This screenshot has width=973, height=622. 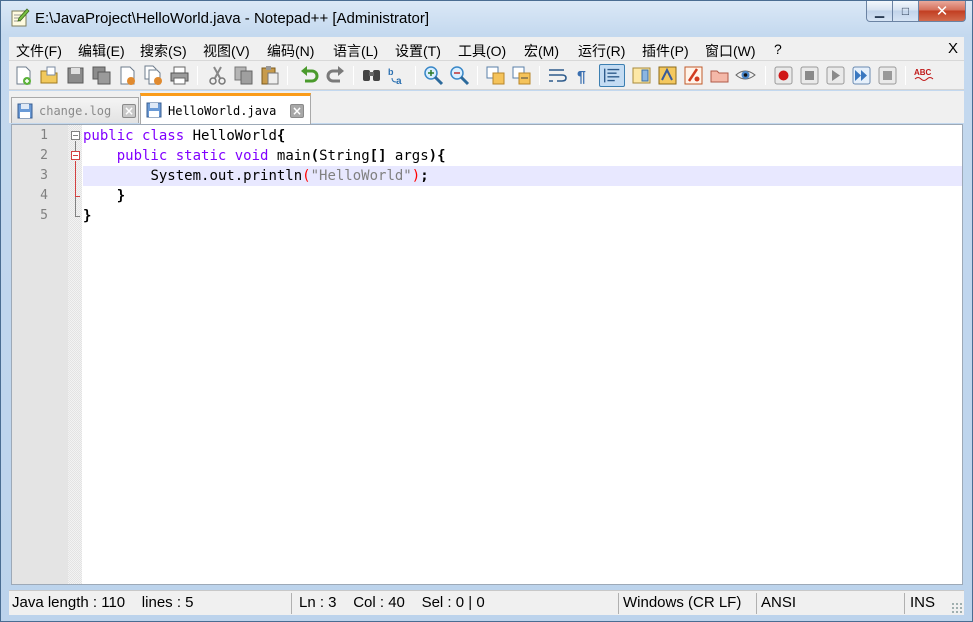 I want to click on brace: {, so click(x=441, y=156).